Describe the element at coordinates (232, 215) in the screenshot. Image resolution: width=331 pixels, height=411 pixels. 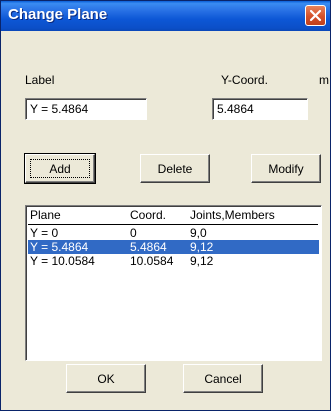
I see `header-joints-members: Joints,Members` at that location.